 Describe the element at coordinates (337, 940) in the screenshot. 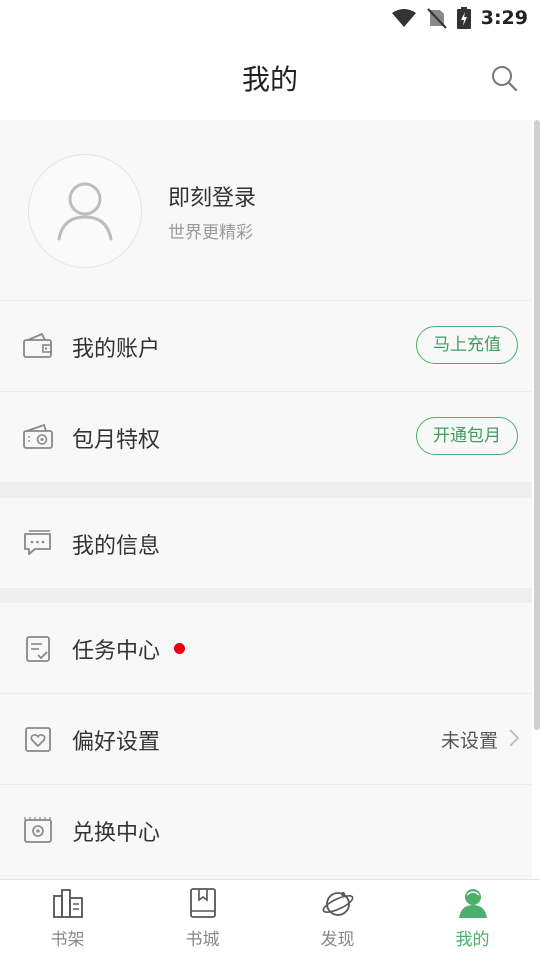

I see `nav-label: 发现` at that location.